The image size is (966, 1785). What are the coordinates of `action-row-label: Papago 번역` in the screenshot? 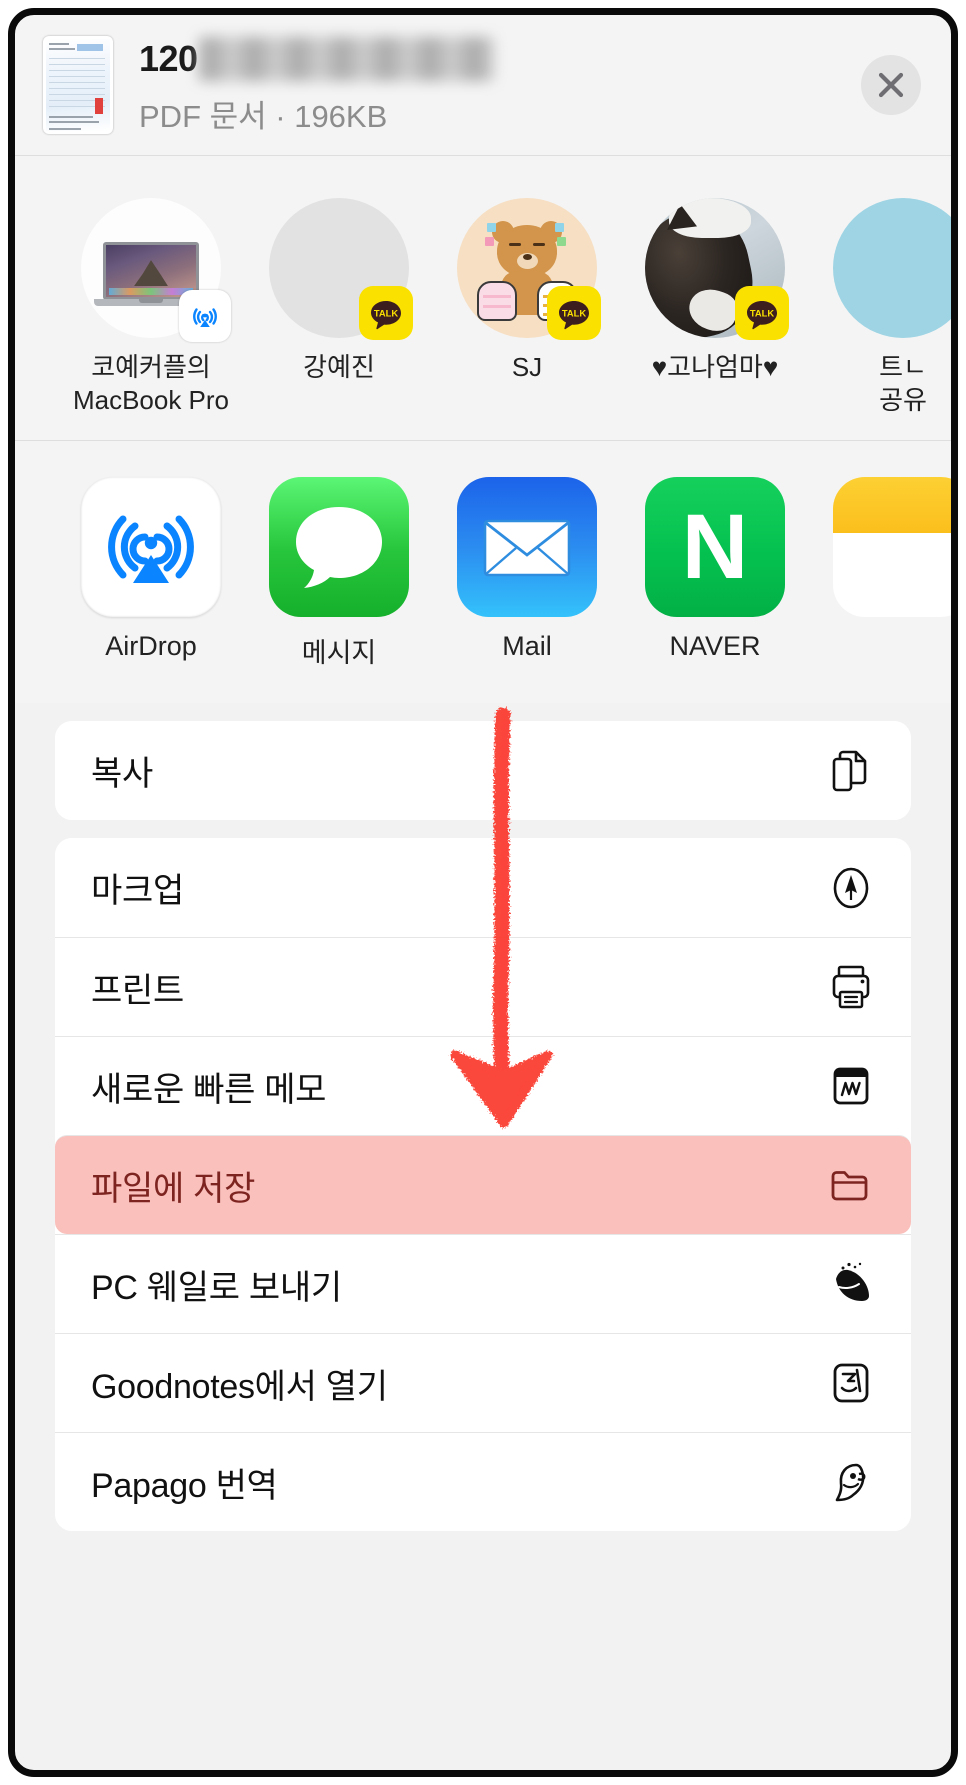 It's located at (184, 1485).